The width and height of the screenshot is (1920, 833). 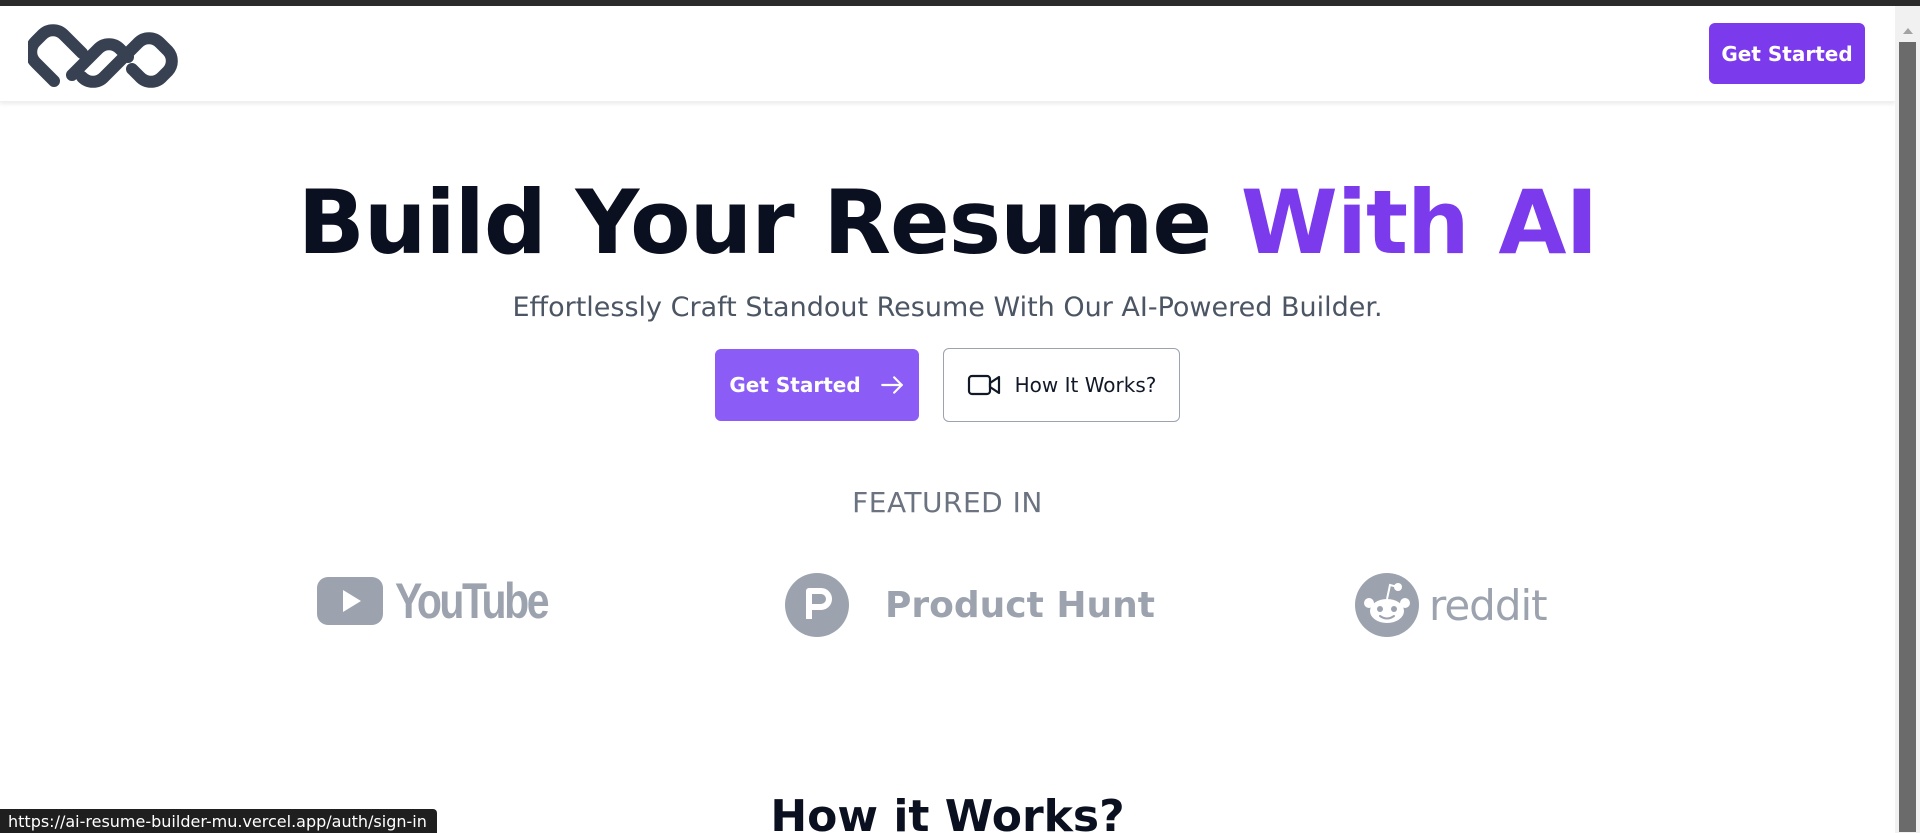 What do you see at coordinates (350, 601) in the screenshot?
I see `youtube-play-icon` at bounding box center [350, 601].